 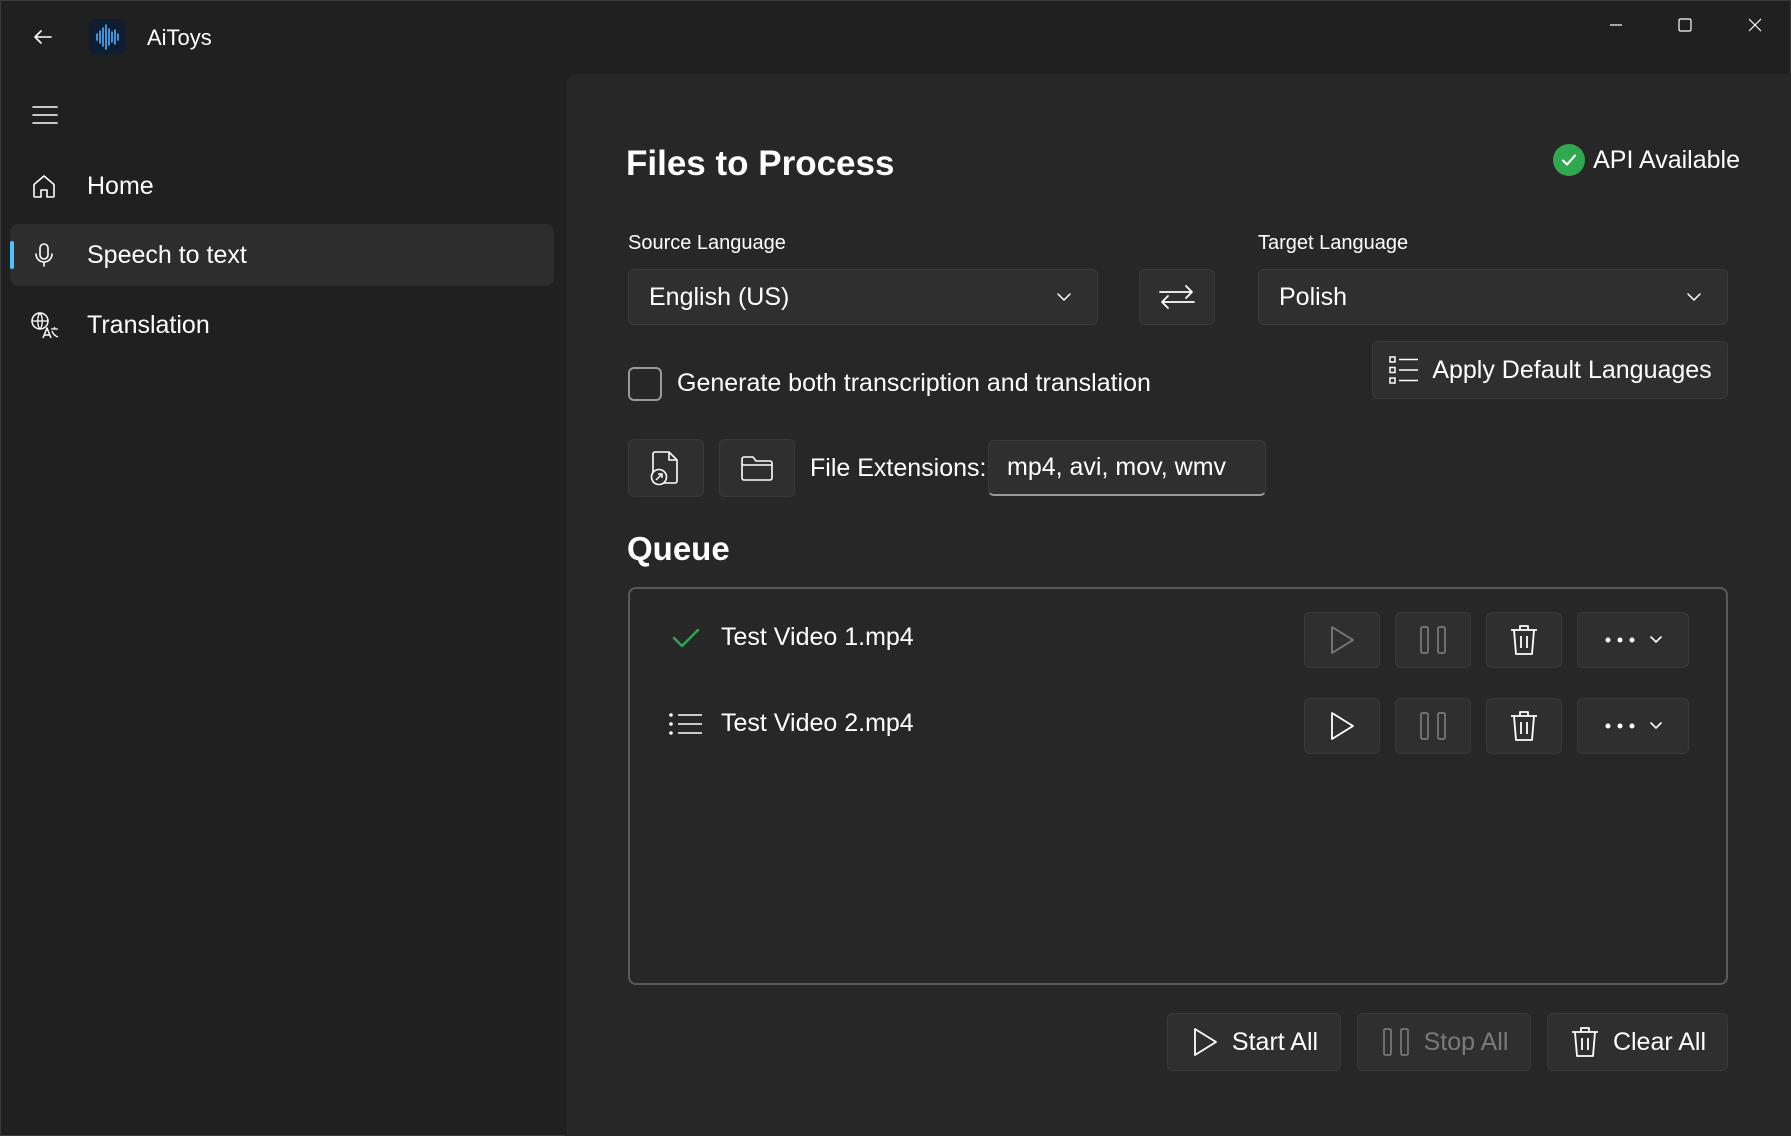 I want to click on nav-item-label: Translation, so click(x=148, y=324).